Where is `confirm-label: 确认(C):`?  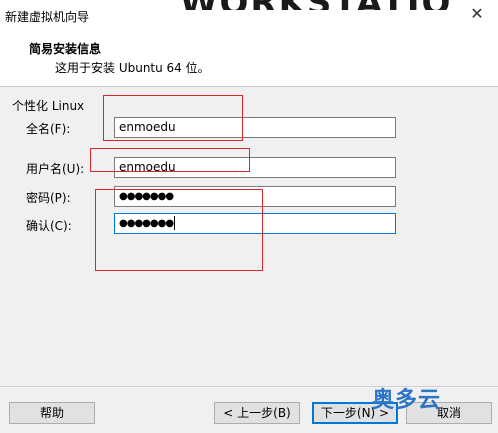 confirm-label: 确认(C): is located at coordinates (49, 226).